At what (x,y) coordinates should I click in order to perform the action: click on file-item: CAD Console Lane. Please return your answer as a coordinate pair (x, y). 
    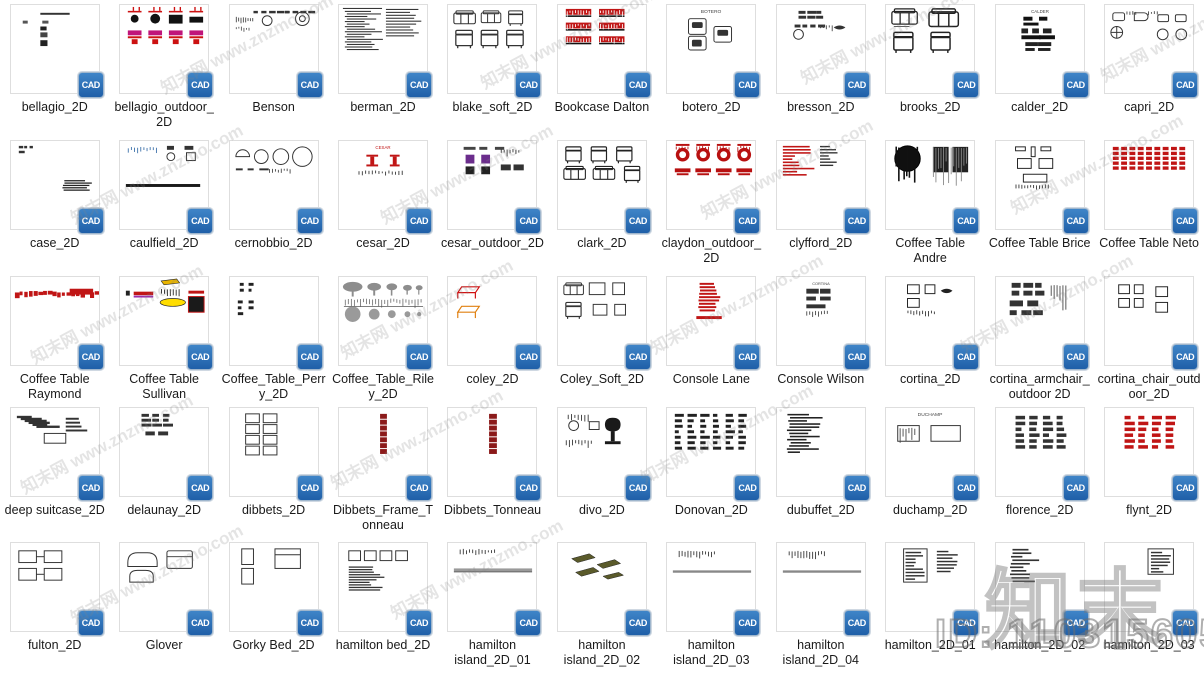
    Looking at the image, I should click on (711, 337).